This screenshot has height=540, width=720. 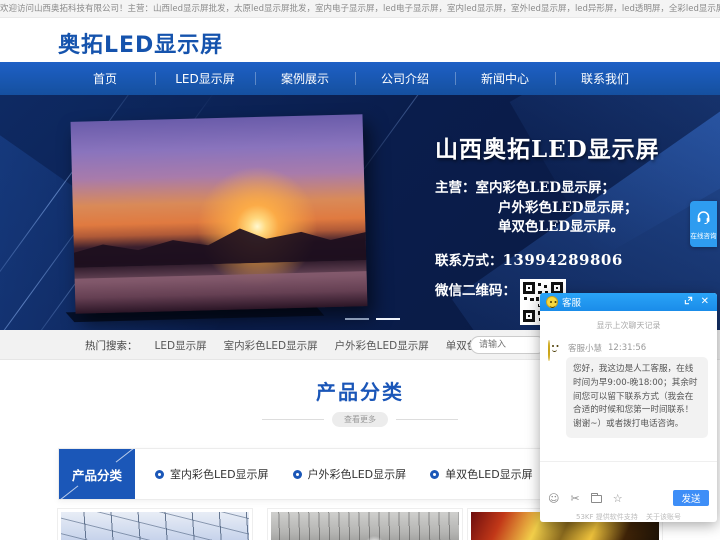 I want to click on chat-title: 客服, so click(x=572, y=303).